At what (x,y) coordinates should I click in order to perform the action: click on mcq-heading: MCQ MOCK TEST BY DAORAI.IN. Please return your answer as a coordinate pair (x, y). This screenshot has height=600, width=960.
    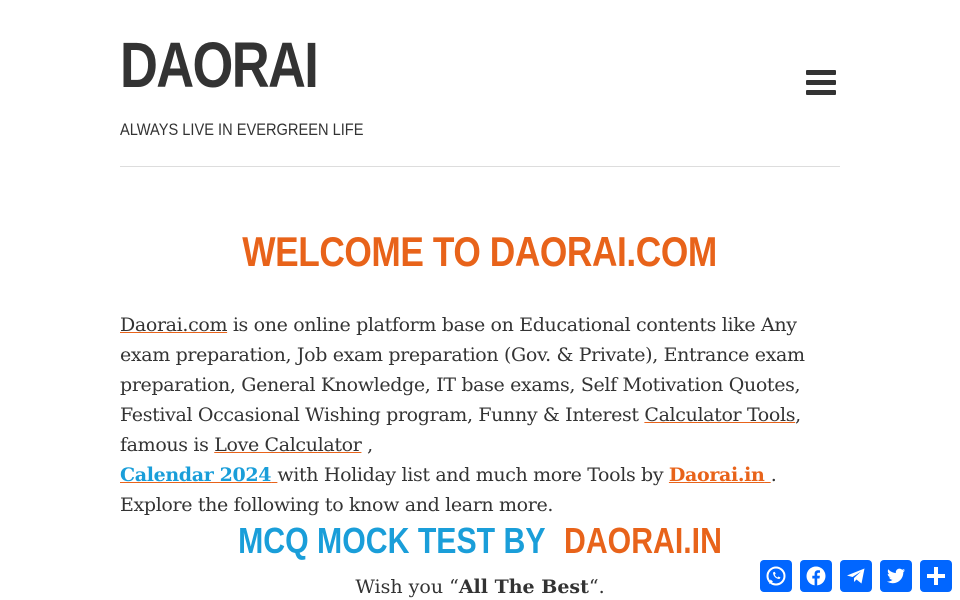
    Looking at the image, I should click on (480, 541).